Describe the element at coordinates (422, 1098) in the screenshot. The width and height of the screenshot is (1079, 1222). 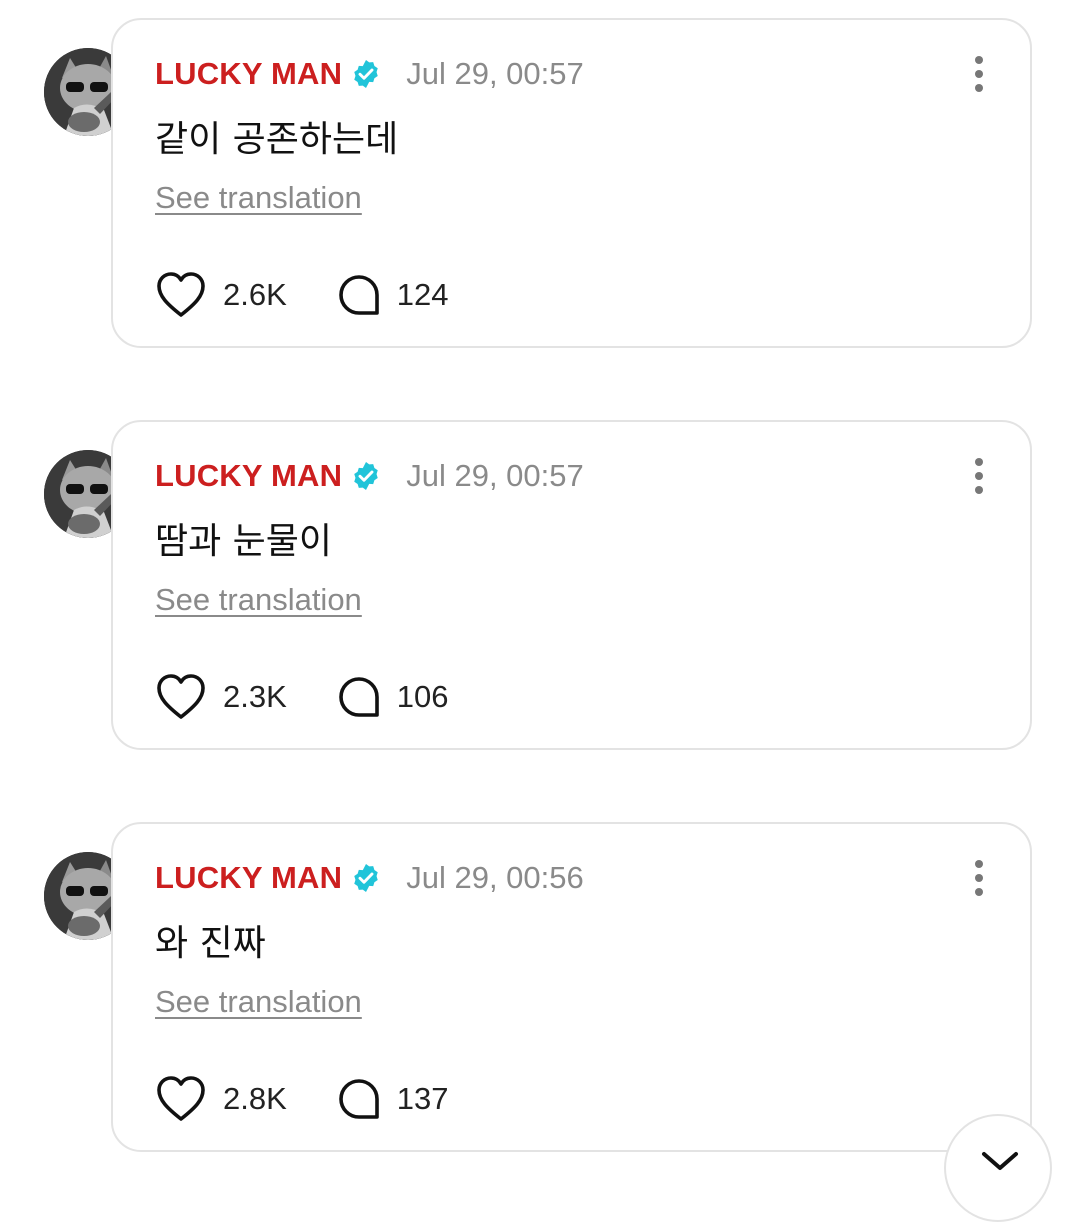
I see `comment-count: 137` at that location.